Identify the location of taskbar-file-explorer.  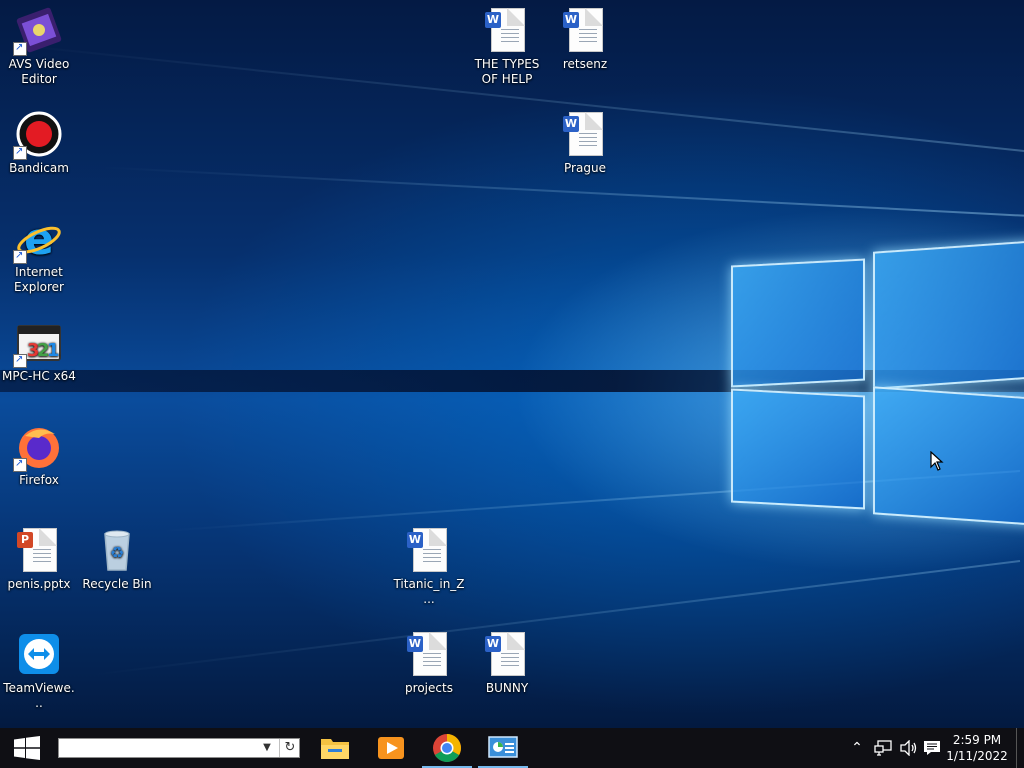
(335, 748).